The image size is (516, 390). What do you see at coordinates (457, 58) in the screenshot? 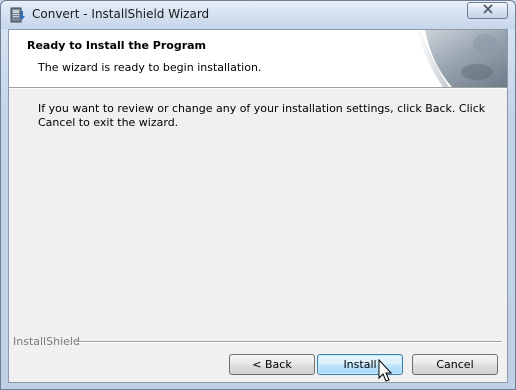
I see `banner-graphic` at bounding box center [457, 58].